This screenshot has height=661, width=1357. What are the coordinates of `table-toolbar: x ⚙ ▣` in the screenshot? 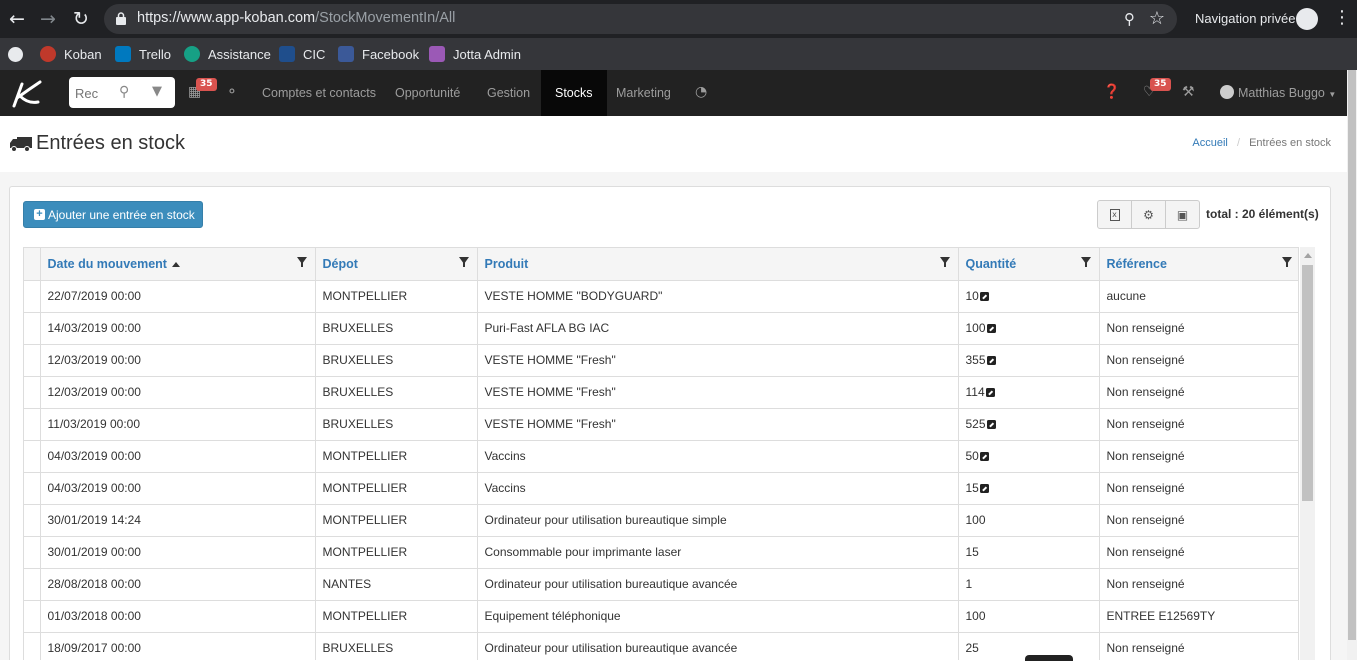 It's located at (1148, 214).